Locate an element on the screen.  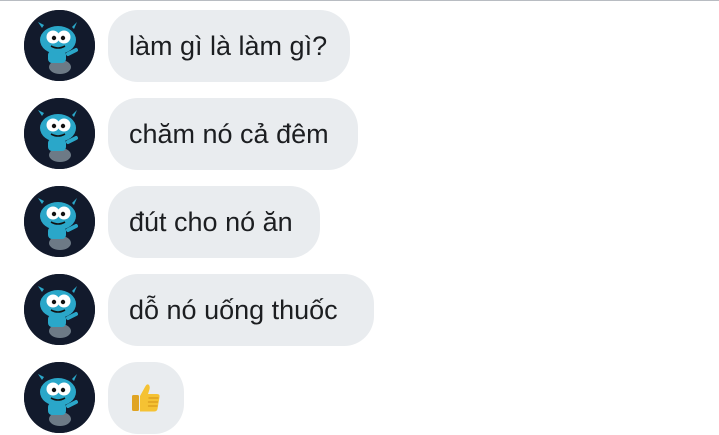
top-divider is located at coordinates (359, 0).